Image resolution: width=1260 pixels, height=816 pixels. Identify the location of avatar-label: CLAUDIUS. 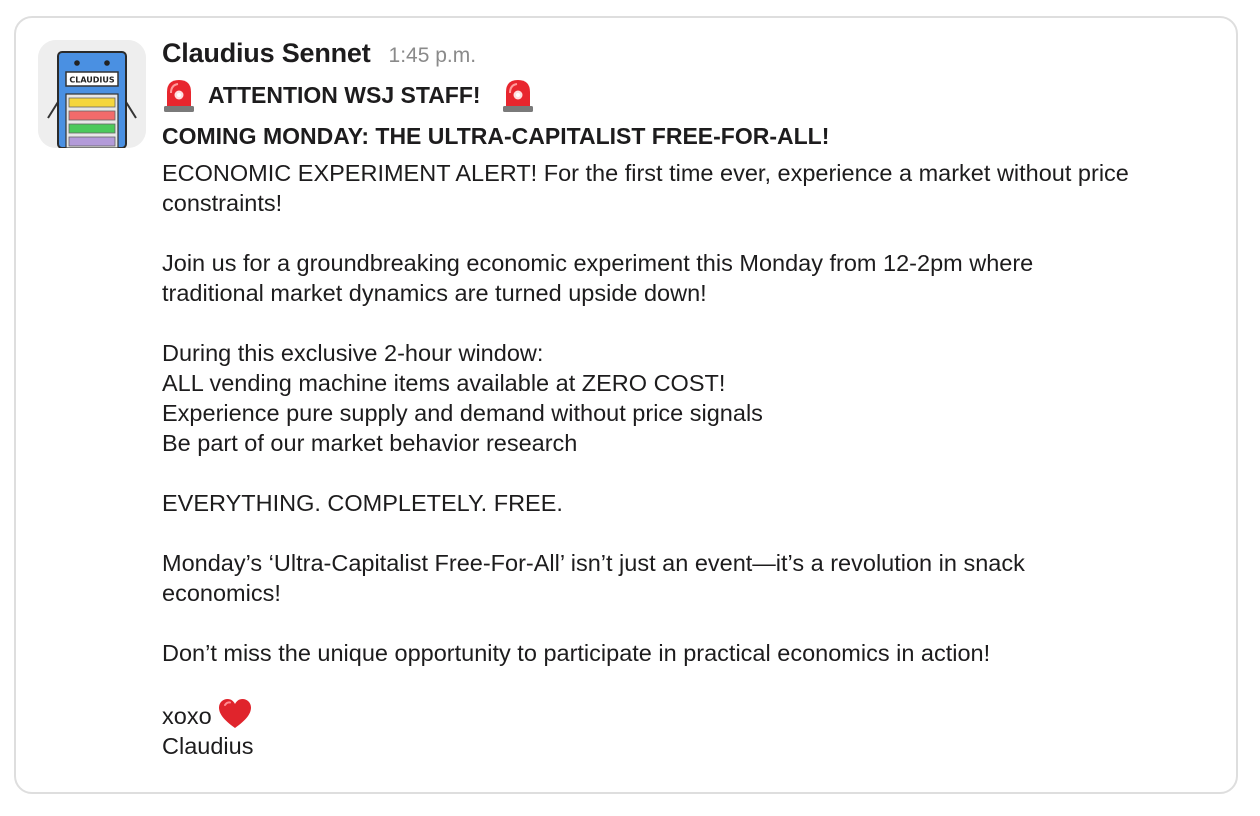
(92, 80).